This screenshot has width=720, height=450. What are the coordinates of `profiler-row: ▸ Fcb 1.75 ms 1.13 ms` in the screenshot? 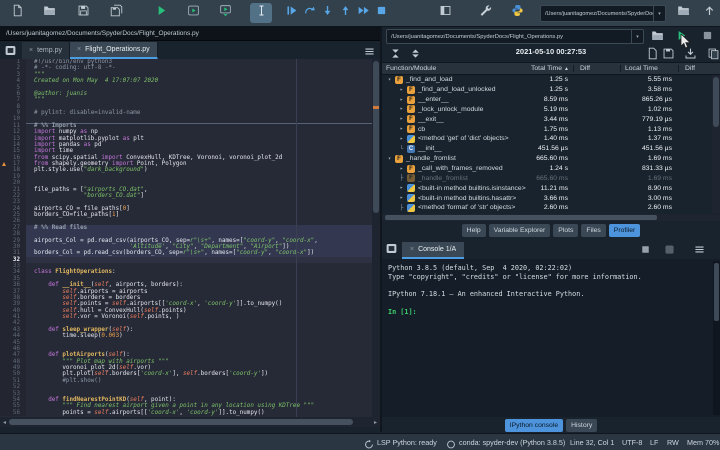 It's located at (547, 129).